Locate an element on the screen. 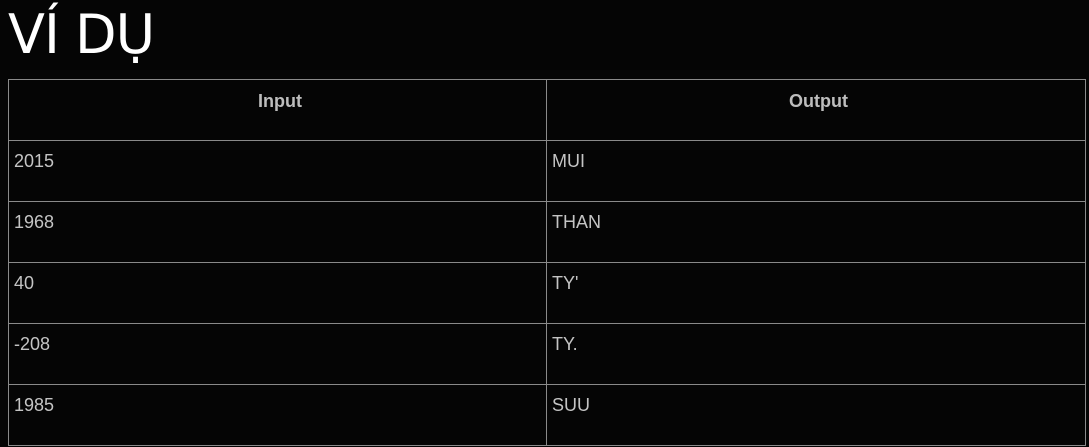  input-cell: 1968 is located at coordinates (277, 232).